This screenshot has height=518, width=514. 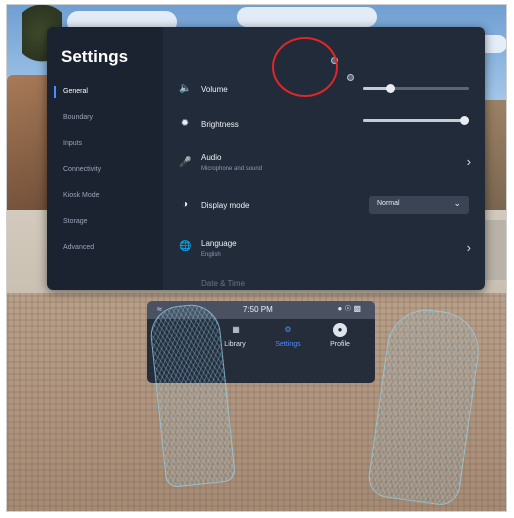 I want to click on person-icon: ●, so click(x=340, y=330).